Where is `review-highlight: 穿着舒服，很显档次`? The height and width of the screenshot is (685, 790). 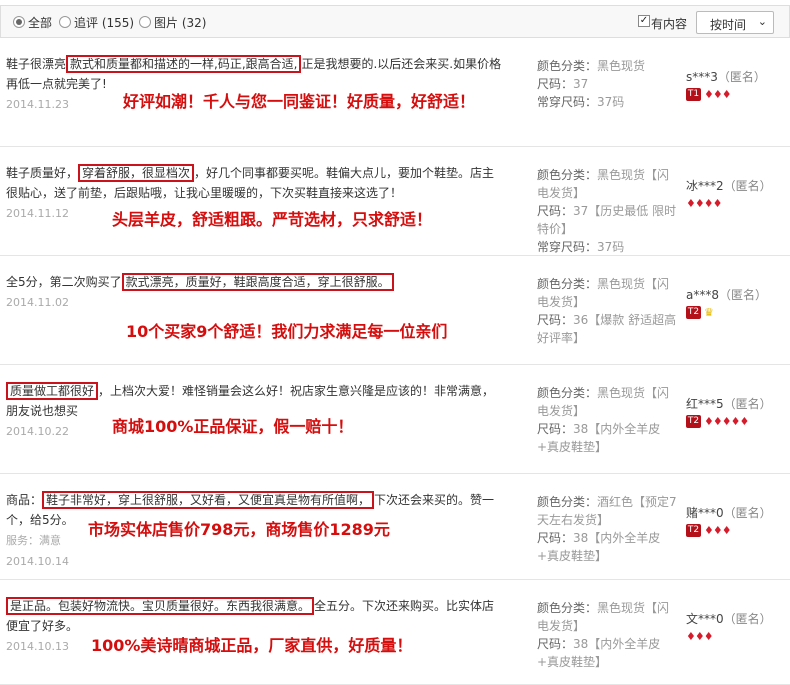 review-highlight: 穿着舒服，很显档次 is located at coordinates (136, 173).